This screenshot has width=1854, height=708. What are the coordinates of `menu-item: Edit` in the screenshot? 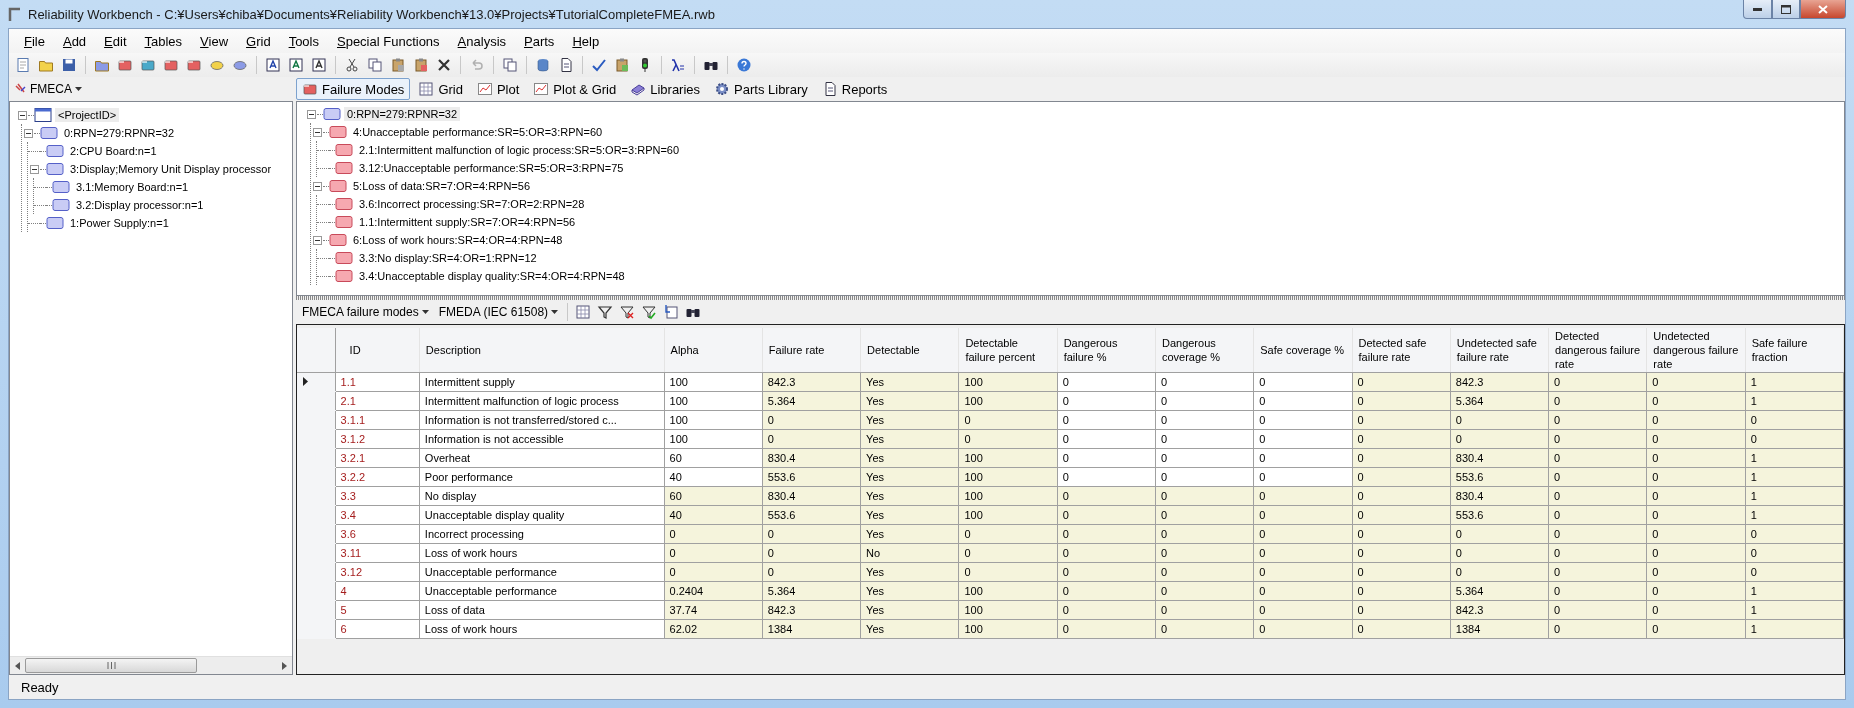 It's located at (115, 41).